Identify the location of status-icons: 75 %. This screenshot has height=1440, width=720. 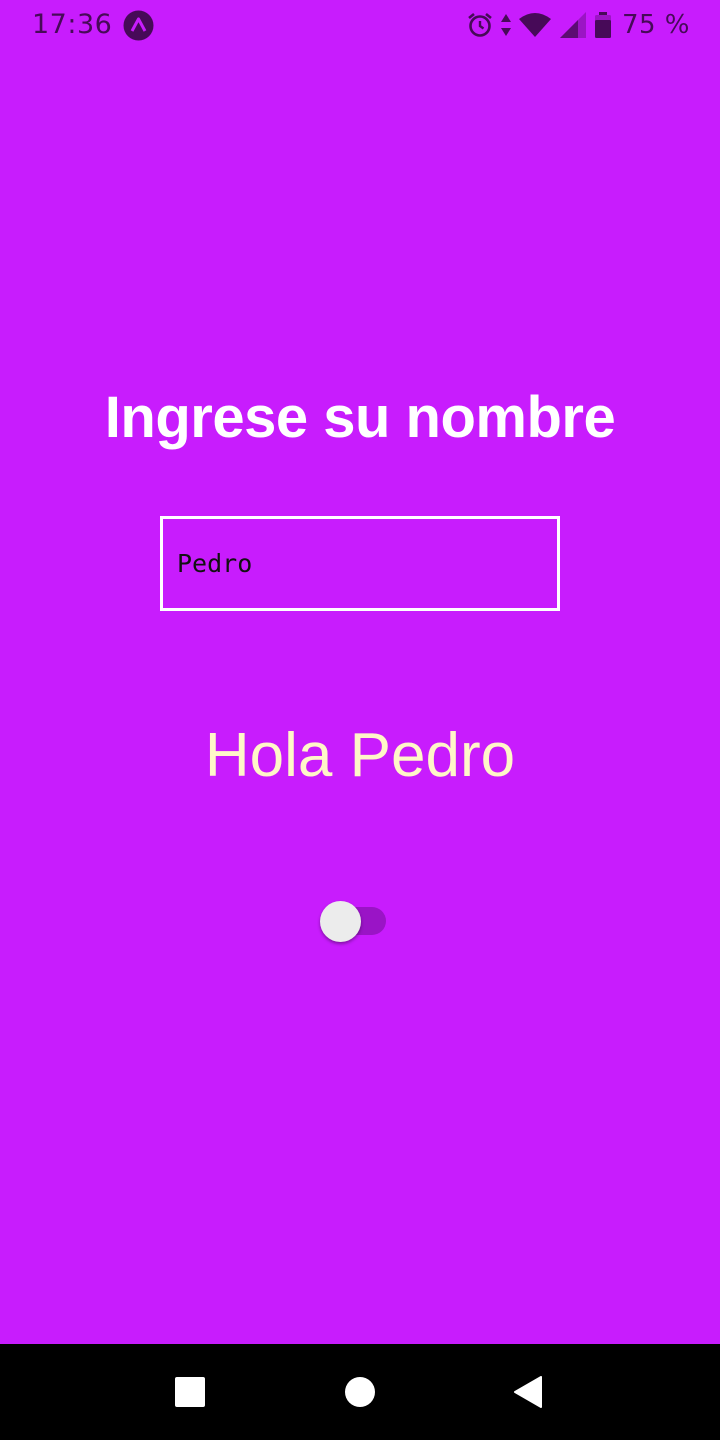
(578, 25).